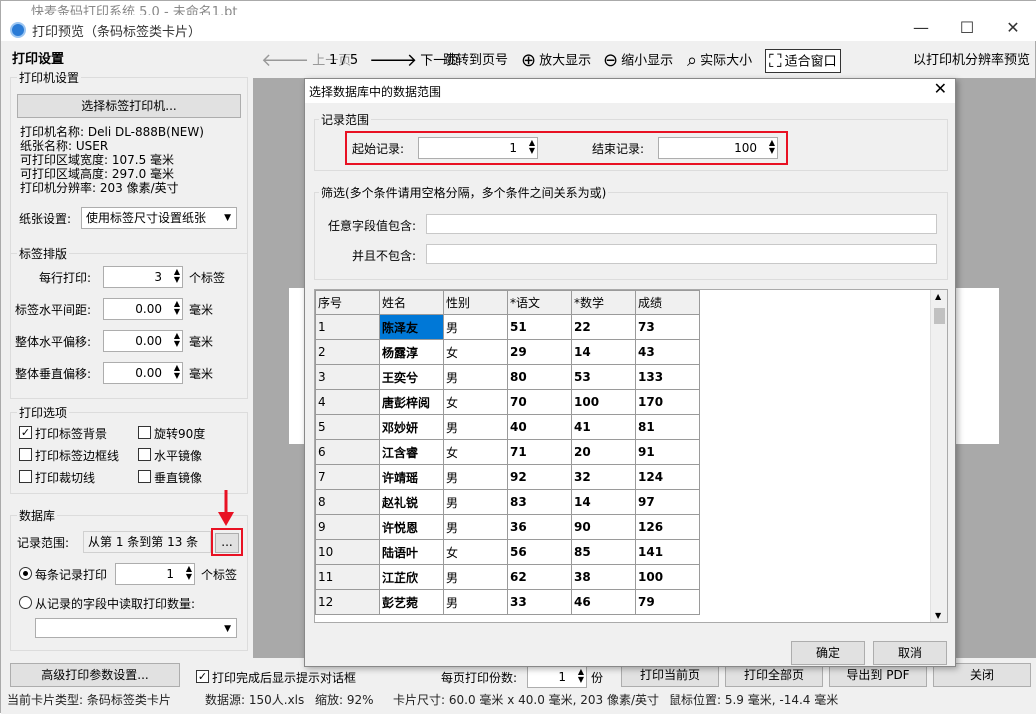  What do you see at coordinates (347, 452) in the screenshot?
I see `table-cell: 6` at bounding box center [347, 452].